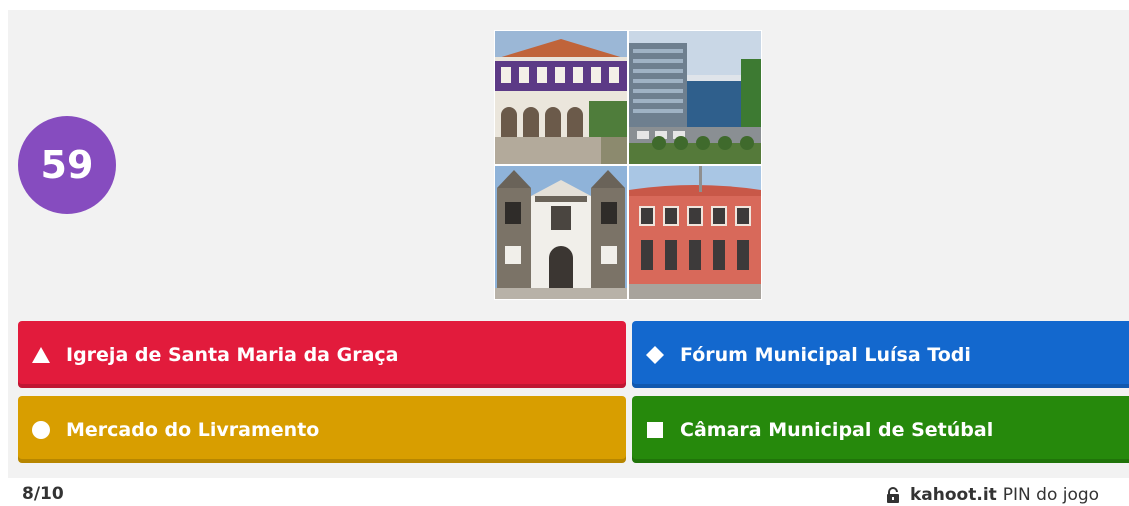 Image resolution: width=1129 pixels, height=506 pixels. Describe the element at coordinates (561, 97) in the screenshot. I see `purple-building-photo` at that location.